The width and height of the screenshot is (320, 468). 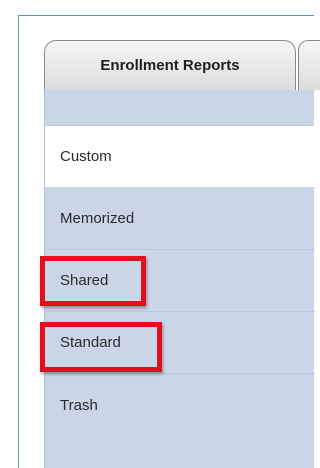 I want to click on sidebar-header, so click(x=179, y=108).